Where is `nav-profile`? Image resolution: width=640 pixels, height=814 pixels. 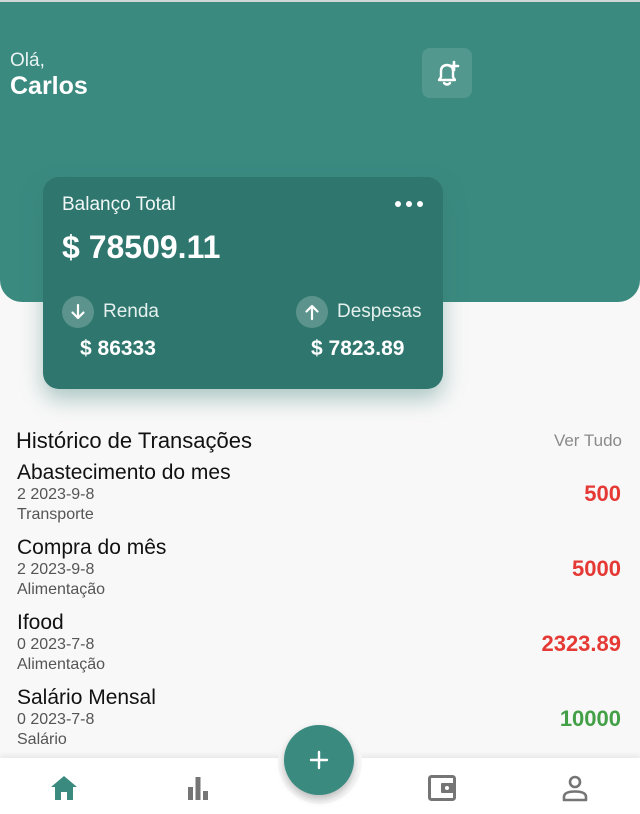
nav-profile is located at coordinates (575, 788).